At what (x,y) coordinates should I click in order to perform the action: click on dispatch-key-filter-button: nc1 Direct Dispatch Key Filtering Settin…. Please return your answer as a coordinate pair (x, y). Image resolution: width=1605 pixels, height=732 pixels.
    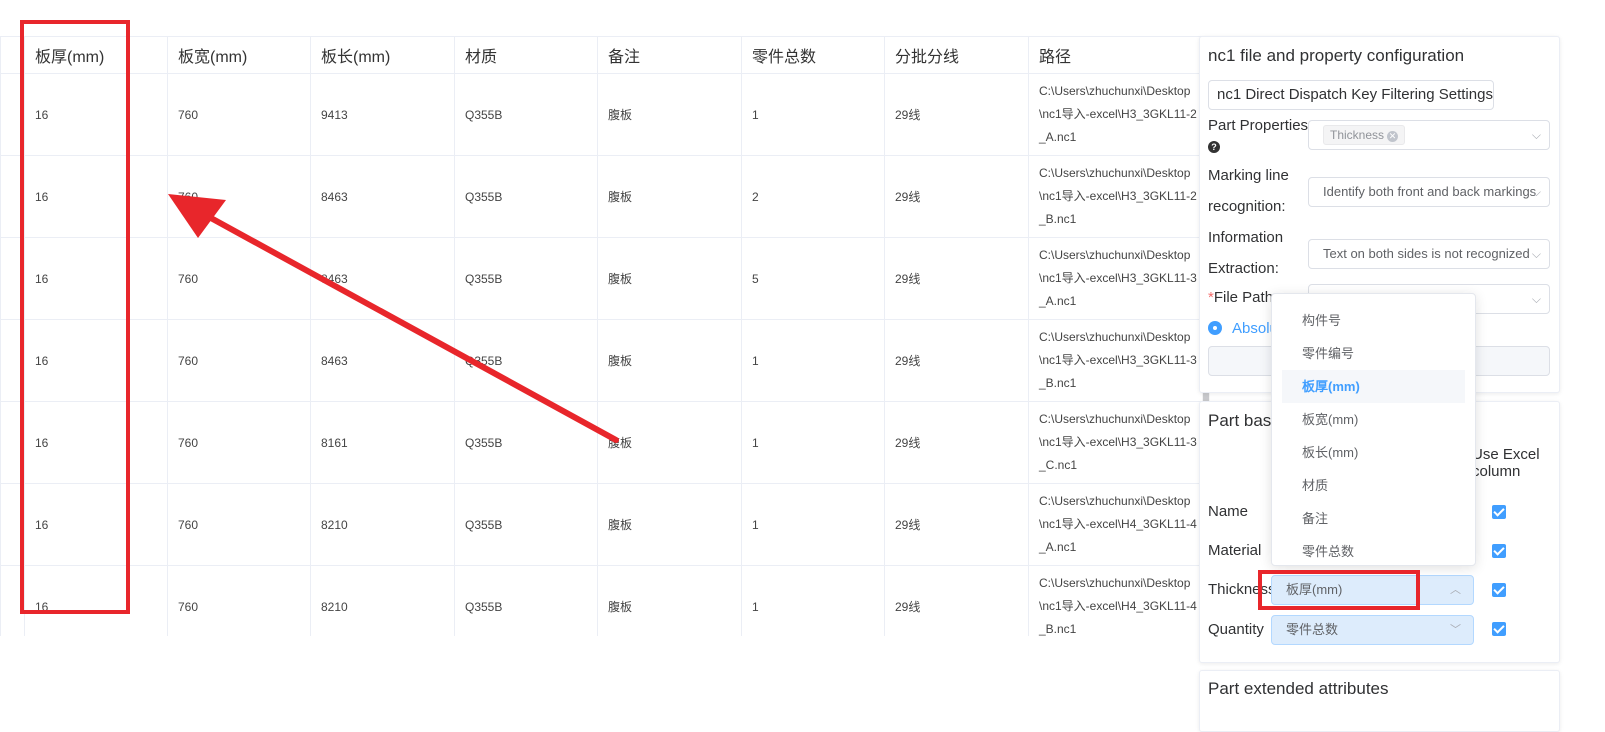
    Looking at the image, I should click on (1351, 95).